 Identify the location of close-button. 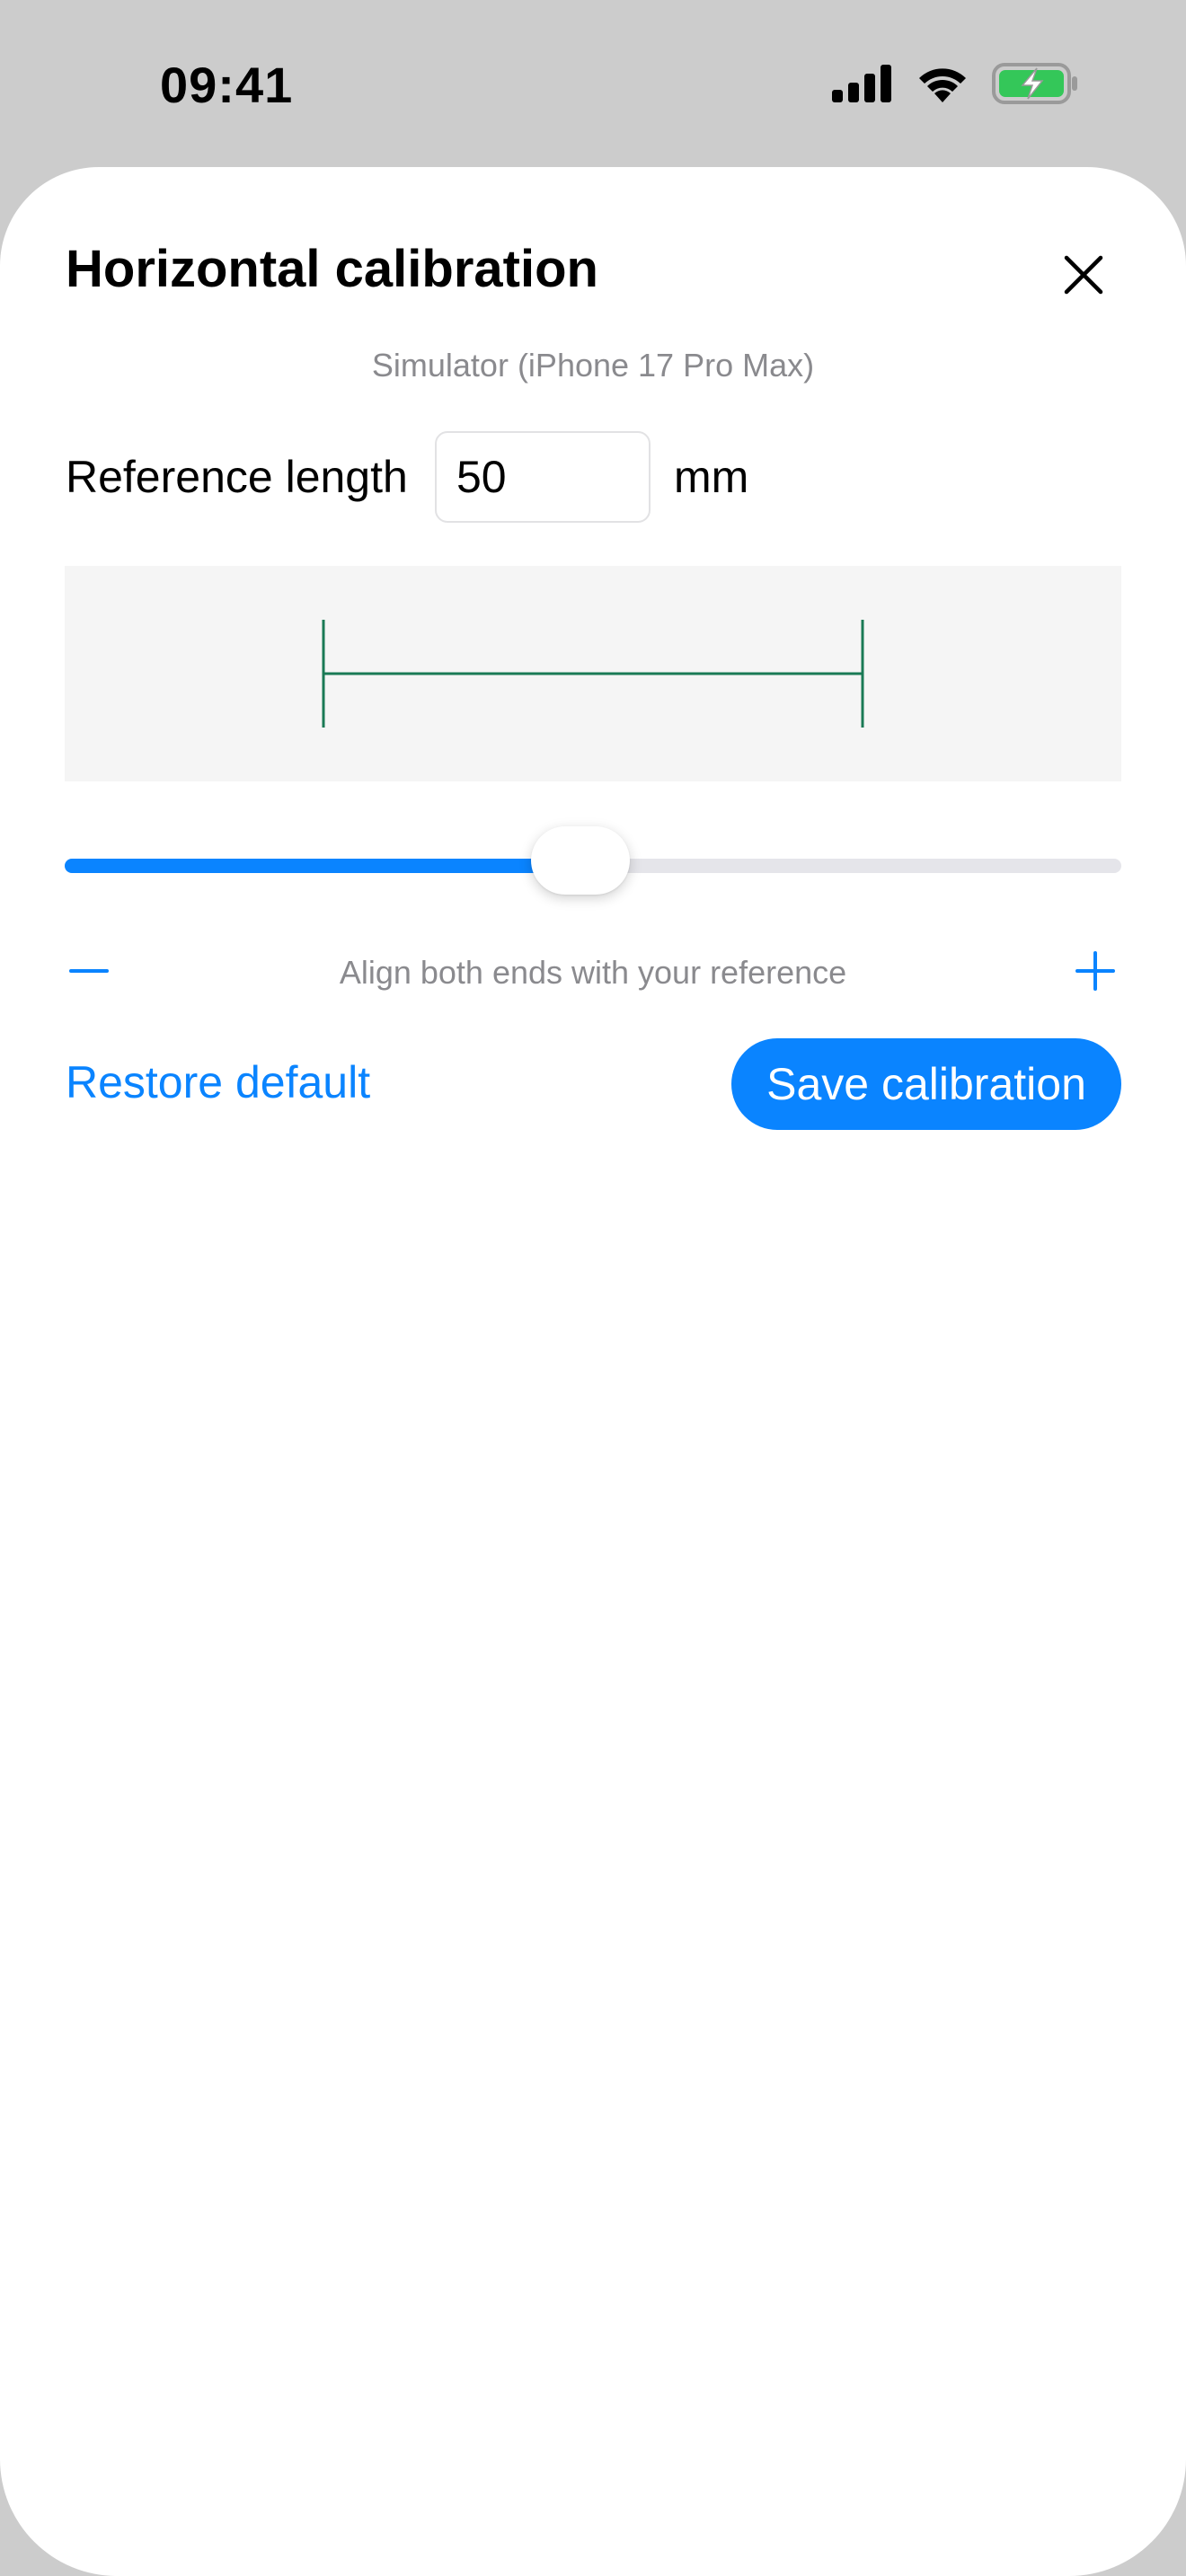
(1083, 277).